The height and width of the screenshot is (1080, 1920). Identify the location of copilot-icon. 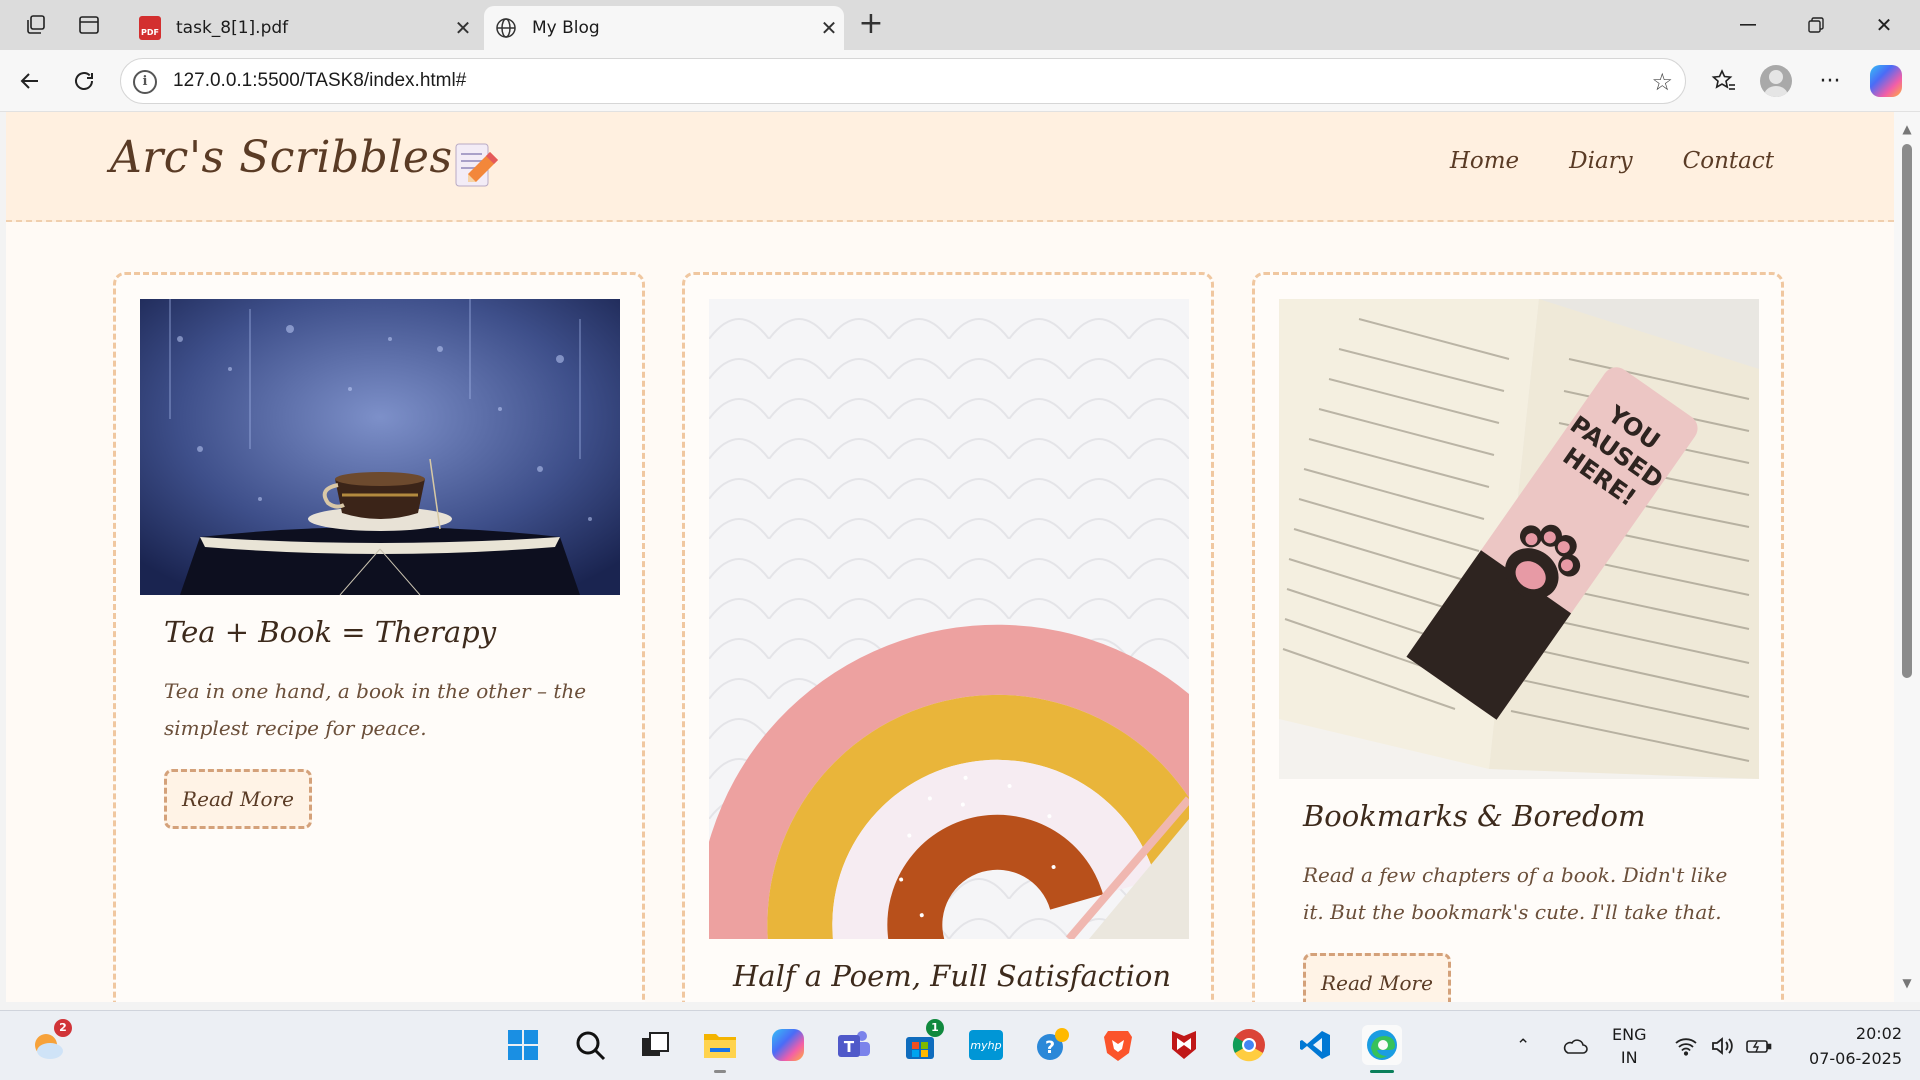
(1886, 81).